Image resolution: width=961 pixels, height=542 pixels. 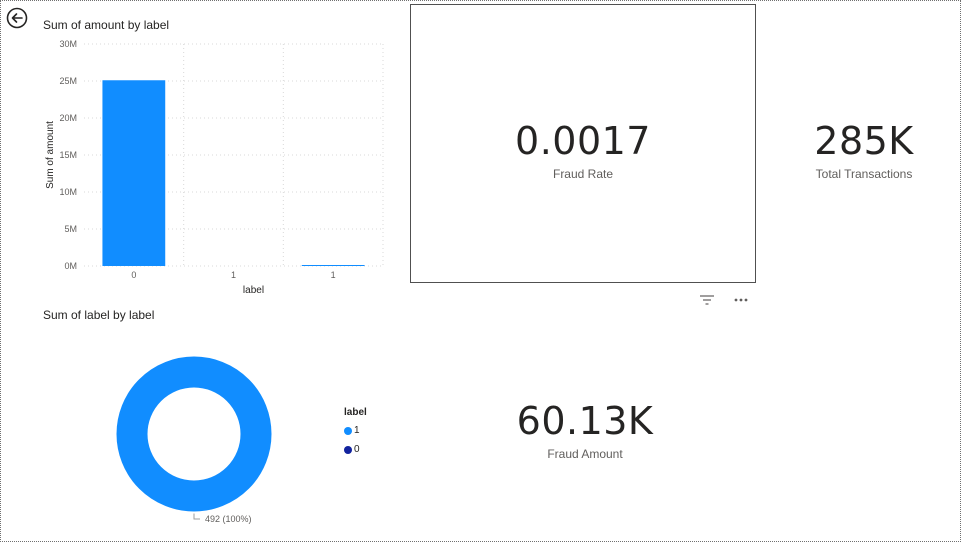 What do you see at coordinates (194, 434) in the screenshot?
I see `donut-slice` at bounding box center [194, 434].